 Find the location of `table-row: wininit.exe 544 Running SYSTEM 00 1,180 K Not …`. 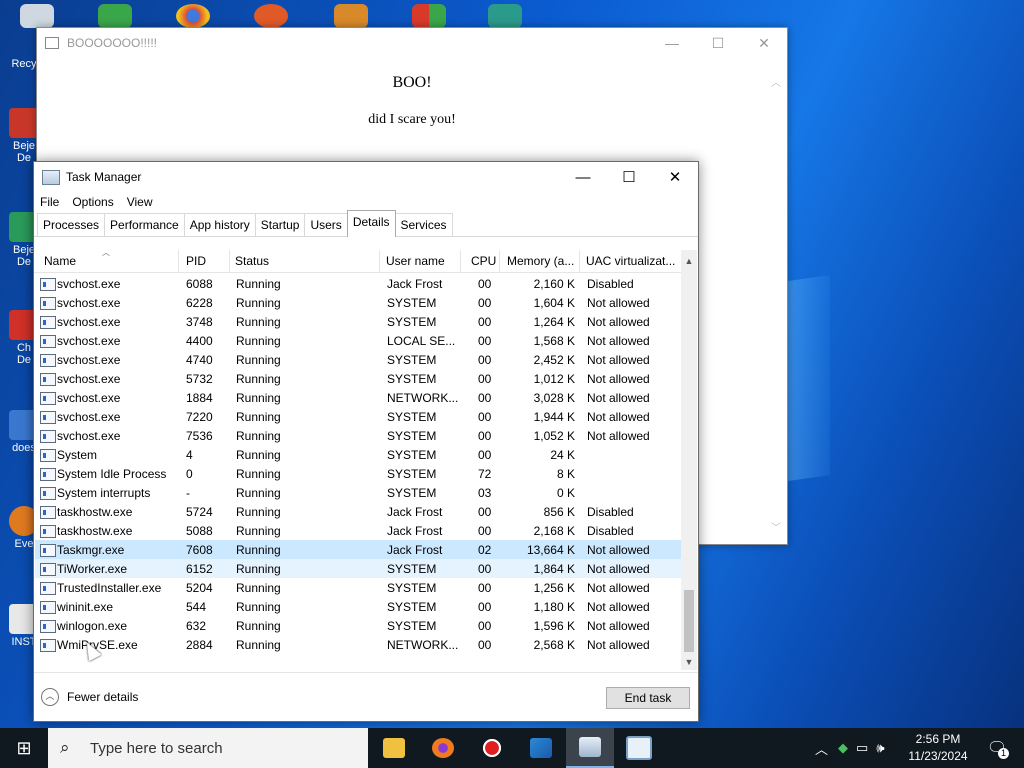

table-row: wininit.exe 544 Running SYSTEM 00 1,180 K Not … is located at coordinates (358, 606).